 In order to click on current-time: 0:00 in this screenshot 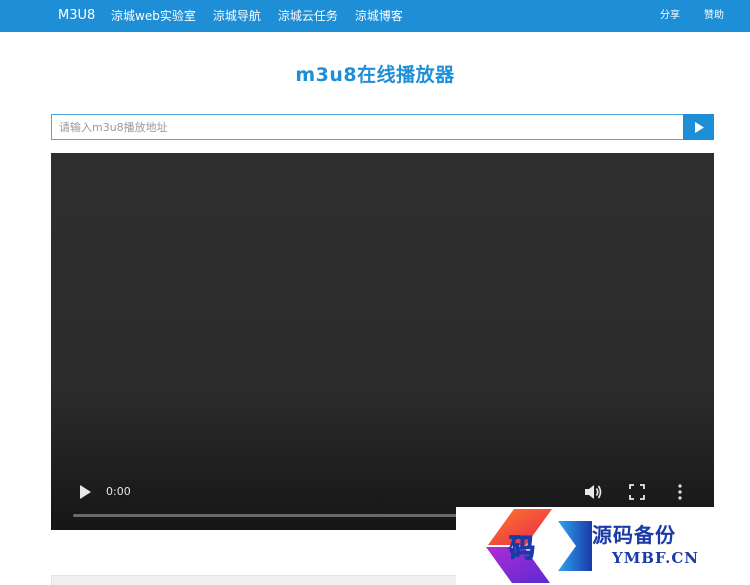, I will do `click(118, 491)`.